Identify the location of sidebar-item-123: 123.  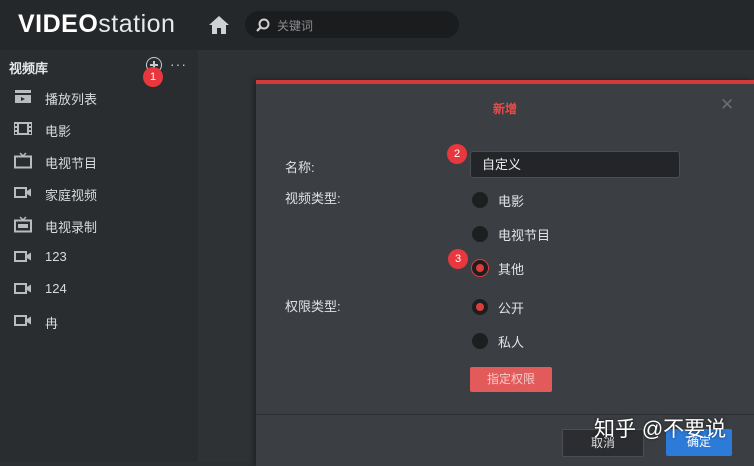
(99, 257).